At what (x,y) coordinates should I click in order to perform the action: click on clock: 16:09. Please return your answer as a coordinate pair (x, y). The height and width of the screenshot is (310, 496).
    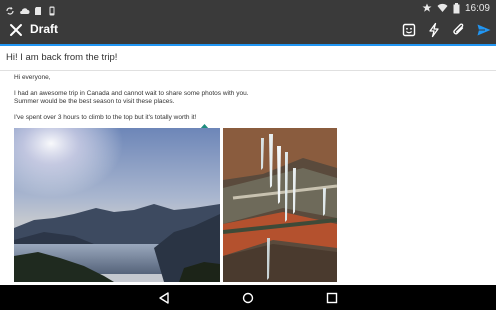
    Looking at the image, I should click on (477, 8).